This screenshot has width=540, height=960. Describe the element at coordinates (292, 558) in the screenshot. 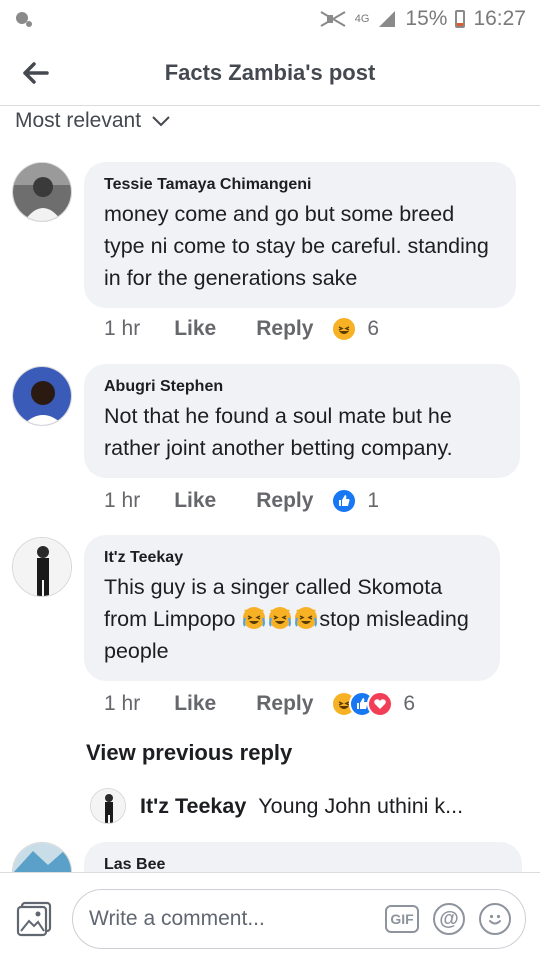

I see `comment-author: It'z Teekay` at that location.